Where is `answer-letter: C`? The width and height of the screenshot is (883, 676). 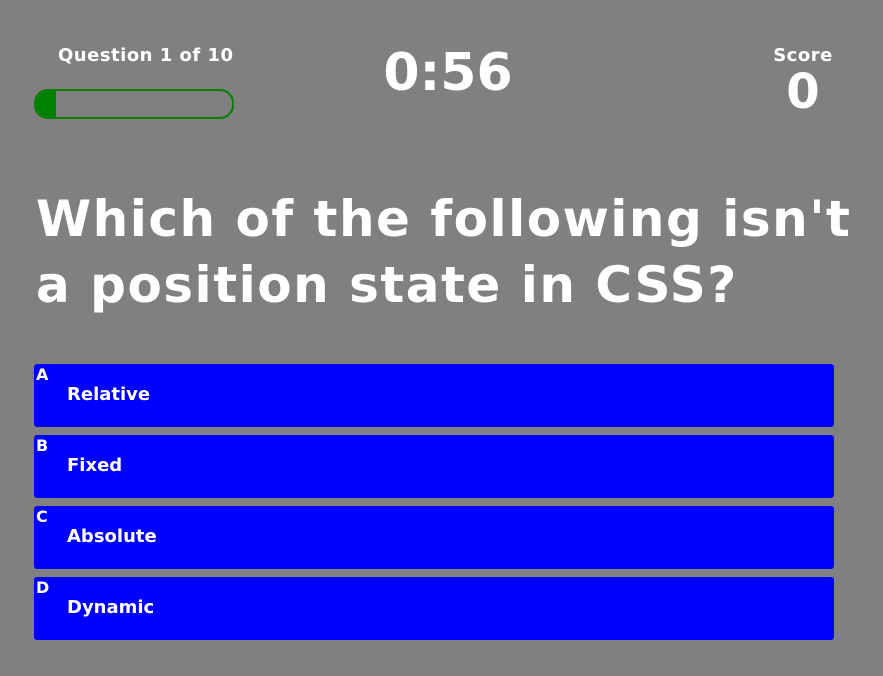
answer-letter: C is located at coordinates (42, 516).